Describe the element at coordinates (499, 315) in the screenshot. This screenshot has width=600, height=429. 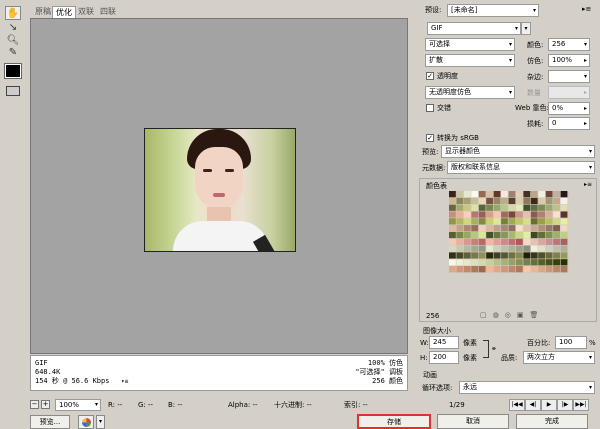
I see `web-shift-icon: ◍` at that location.